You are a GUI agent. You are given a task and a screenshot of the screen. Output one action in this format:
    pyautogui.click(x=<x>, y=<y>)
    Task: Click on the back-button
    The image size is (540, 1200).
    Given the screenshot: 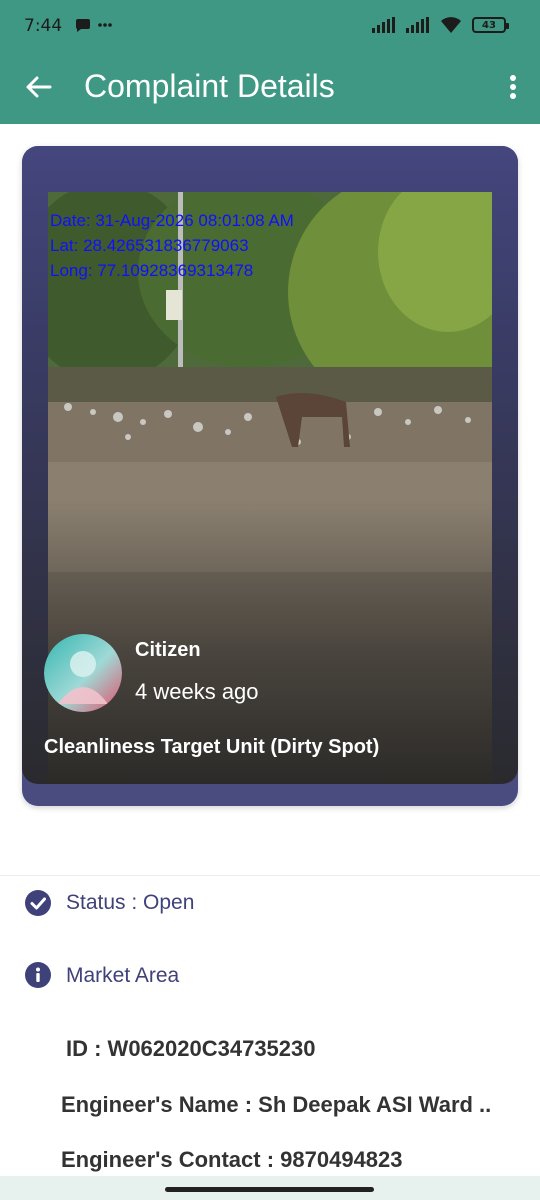 What is the action you would take?
    pyautogui.click(x=39, y=87)
    